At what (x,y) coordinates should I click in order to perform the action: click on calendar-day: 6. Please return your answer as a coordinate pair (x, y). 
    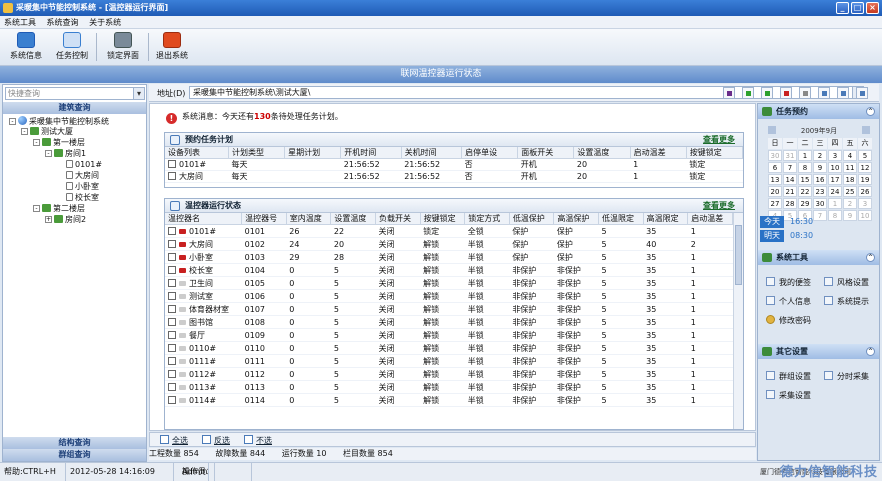
    Looking at the image, I should click on (775, 167).